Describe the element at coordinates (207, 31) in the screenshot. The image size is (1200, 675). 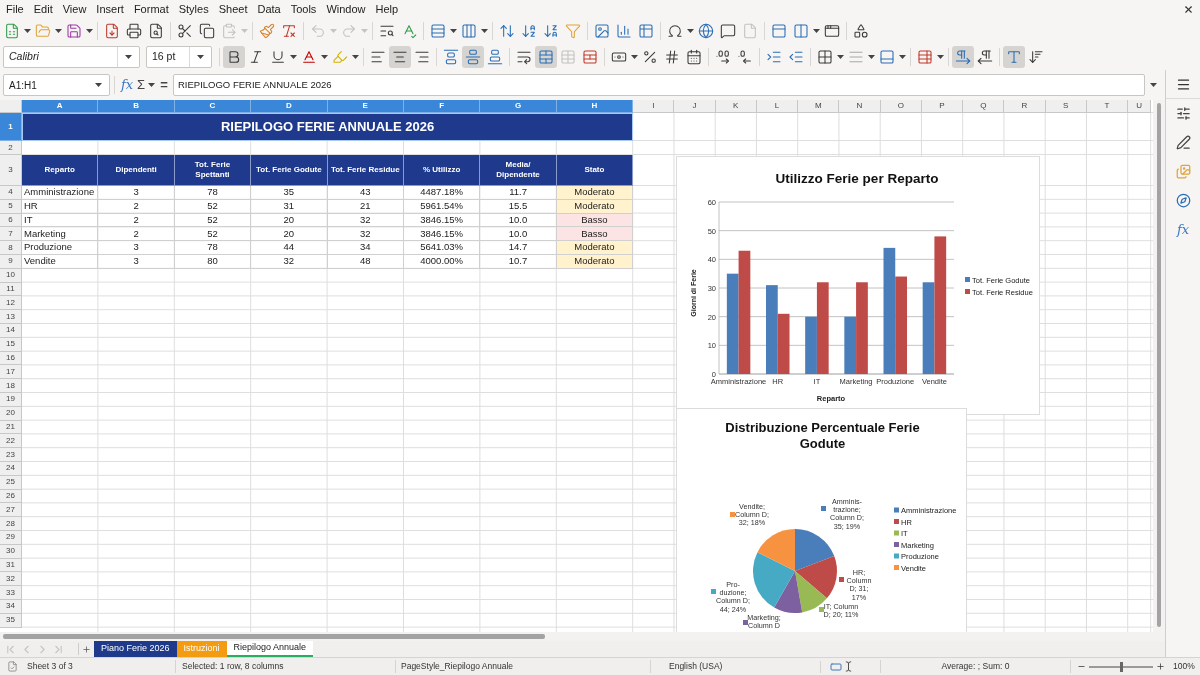
I see `copy-icon` at that location.